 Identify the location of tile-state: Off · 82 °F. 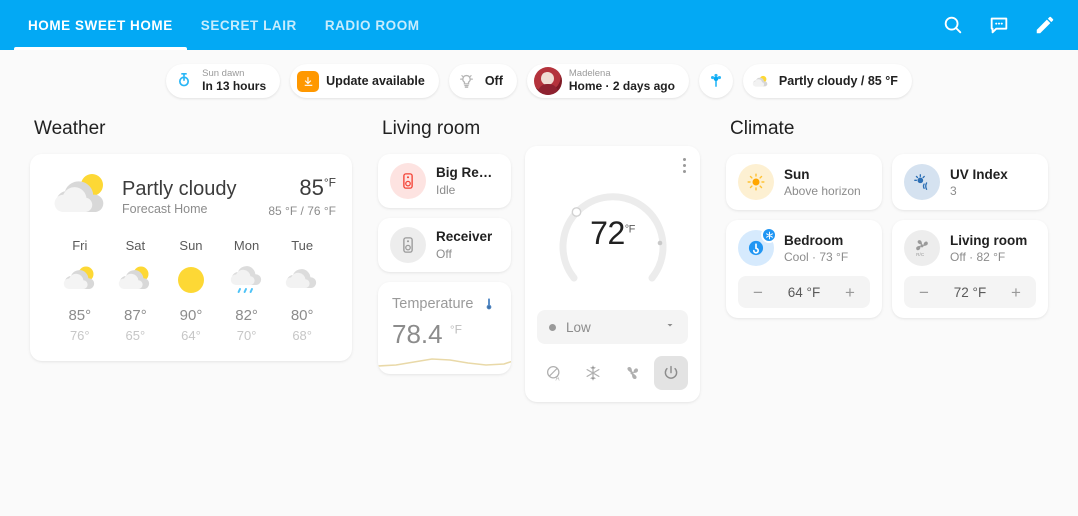
(978, 256).